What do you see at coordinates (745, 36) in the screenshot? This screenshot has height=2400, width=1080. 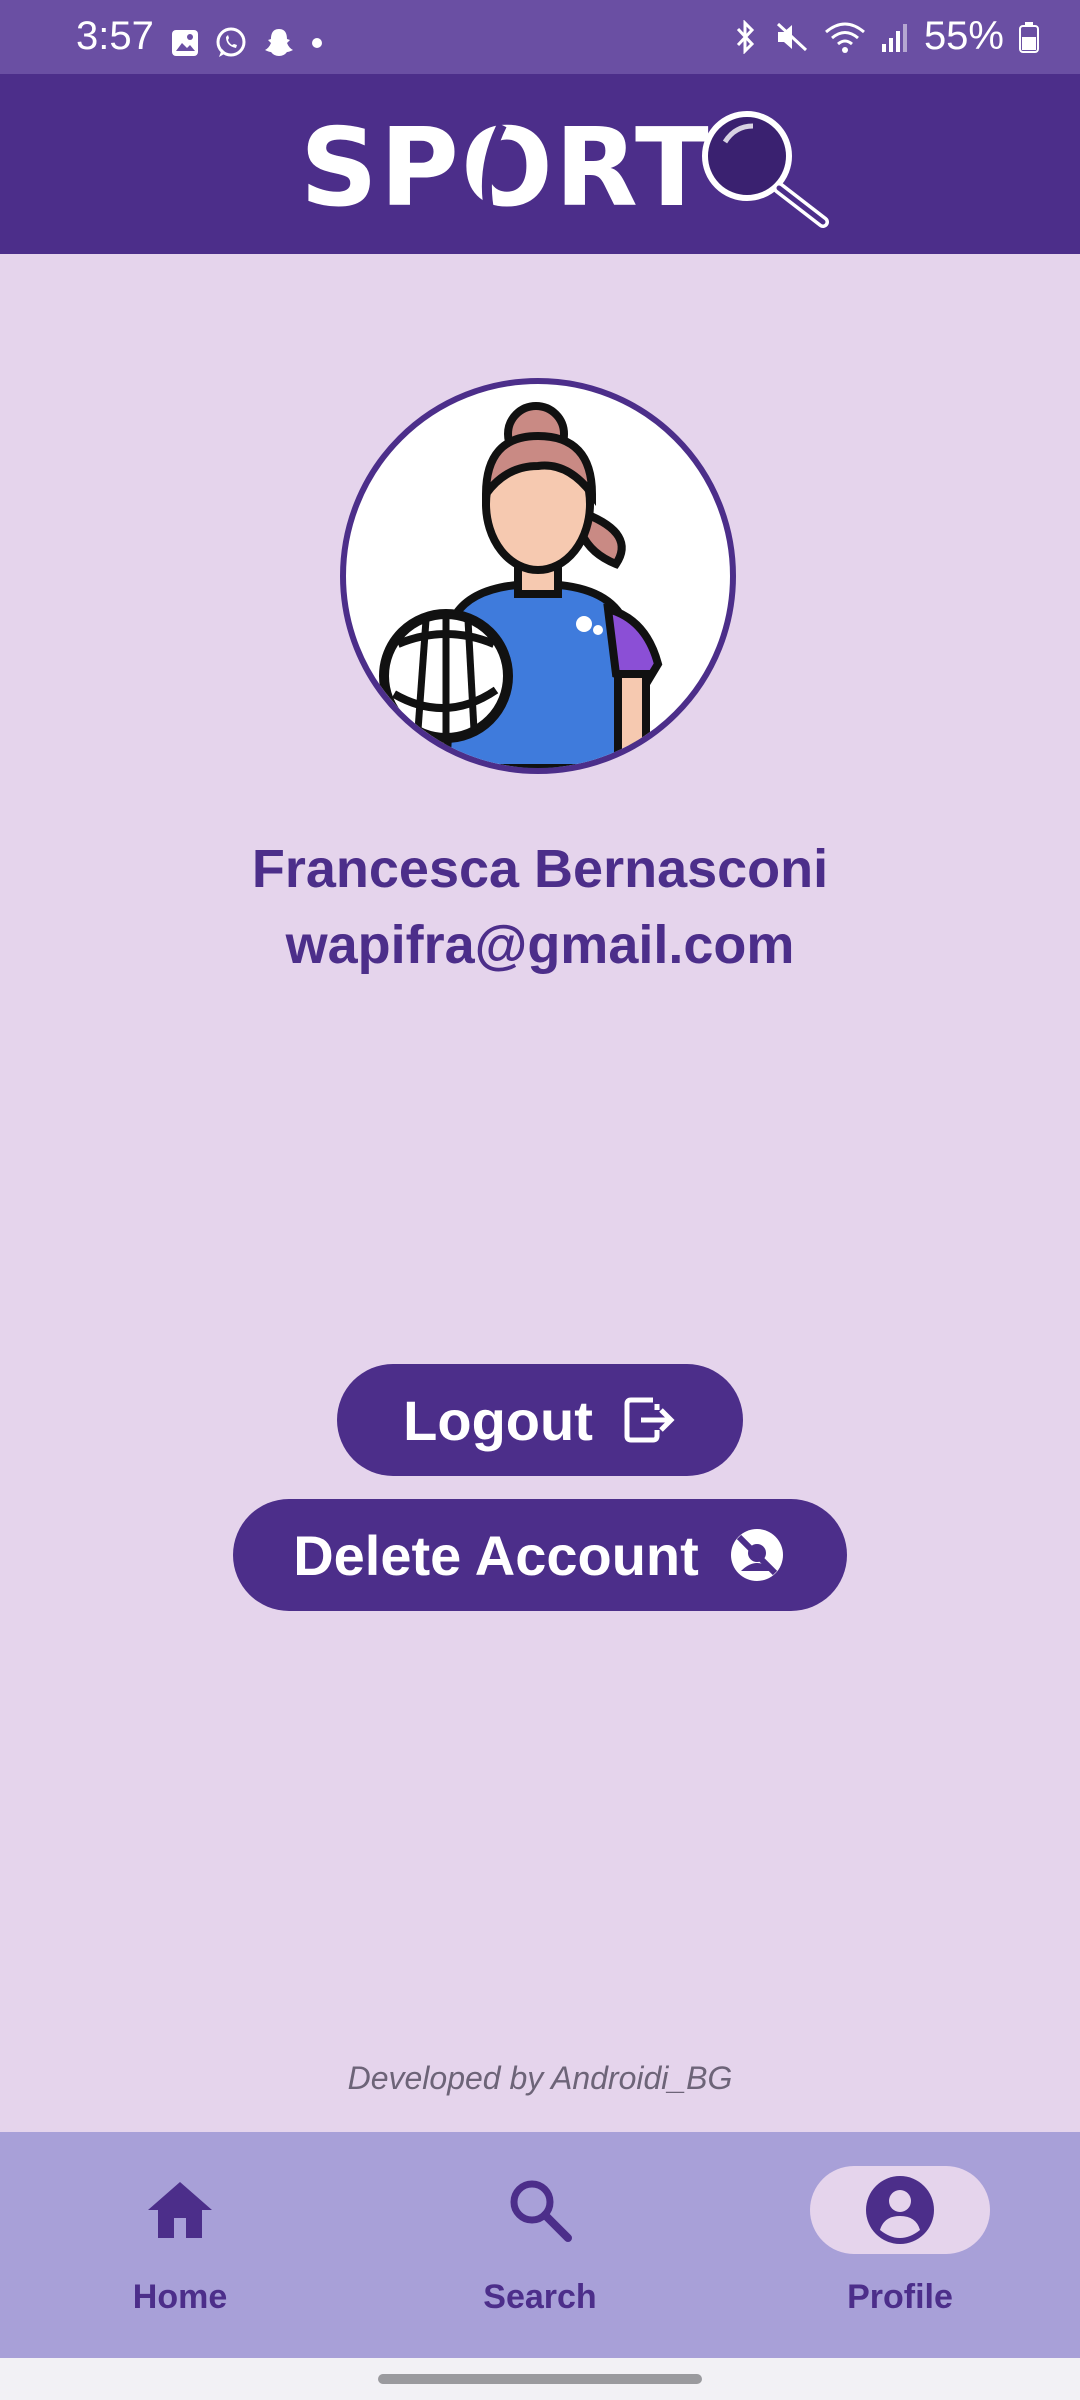 I see `bluetooth-icon` at bounding box center [745, 36].